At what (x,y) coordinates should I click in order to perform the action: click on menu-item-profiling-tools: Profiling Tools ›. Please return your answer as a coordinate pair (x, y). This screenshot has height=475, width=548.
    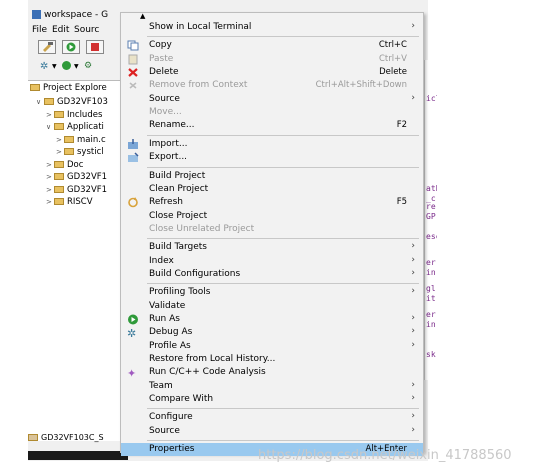
    Looking at the image, I should click on (272, 292).